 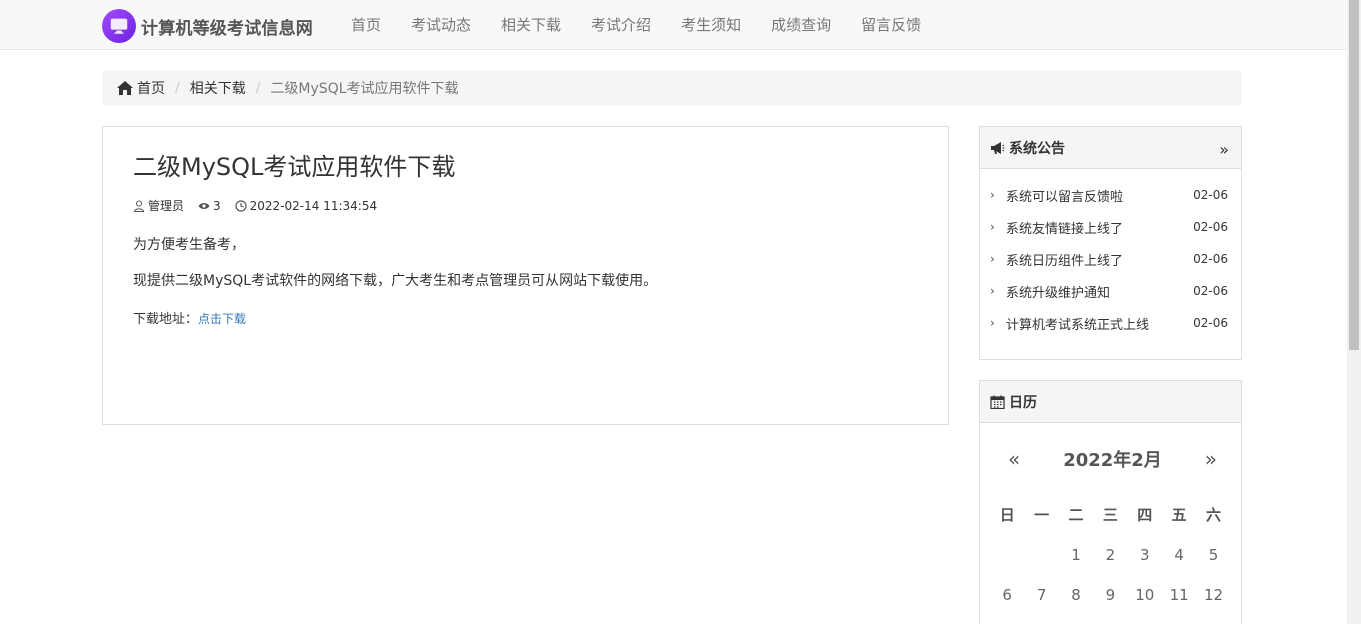 I want to click on article-datetime: 2022-02-14 11:34:54, so click(x=306, y=206).